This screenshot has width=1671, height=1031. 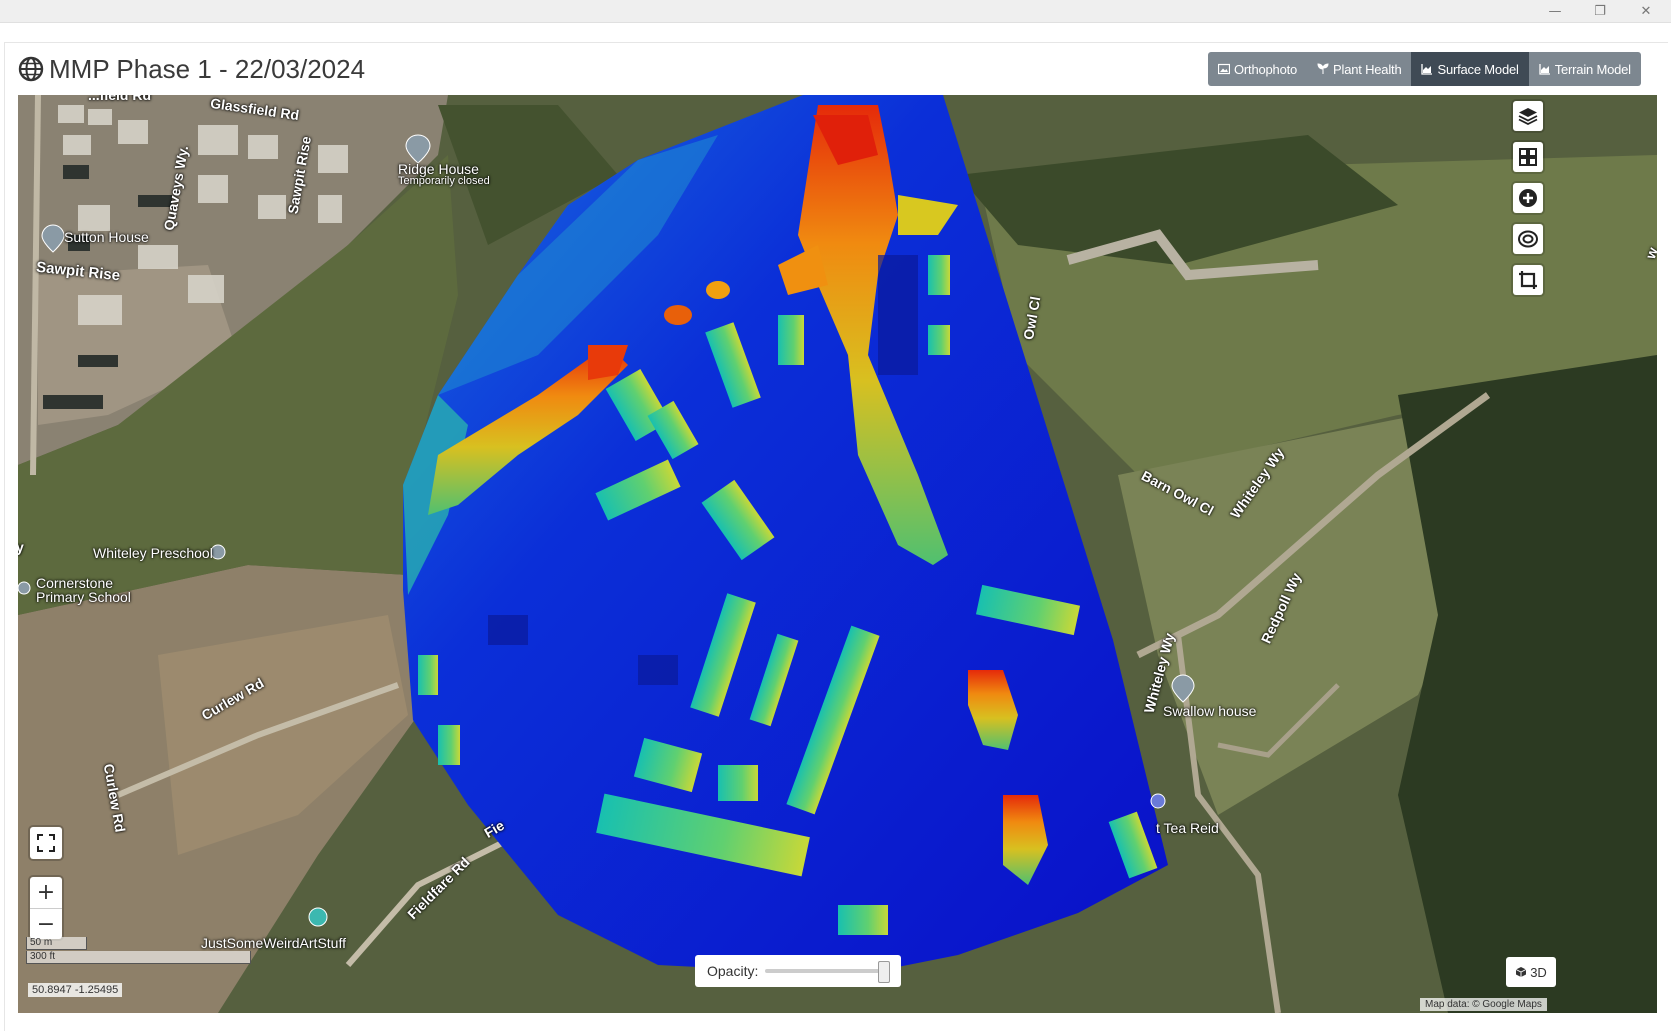 What do you see at coordinates (56, 943) in the screenshot?
I see `scale-metric: 50 m` at bounding box center [56, 943].